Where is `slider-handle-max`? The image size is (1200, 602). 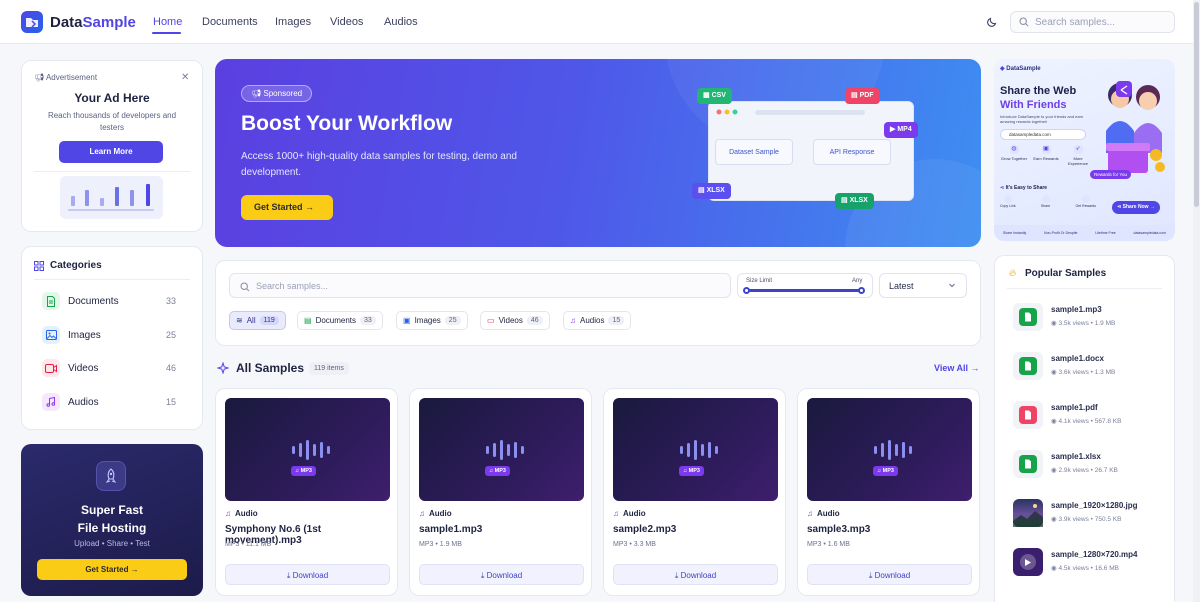 slider-handle-max is located at coordinates (861, 290).